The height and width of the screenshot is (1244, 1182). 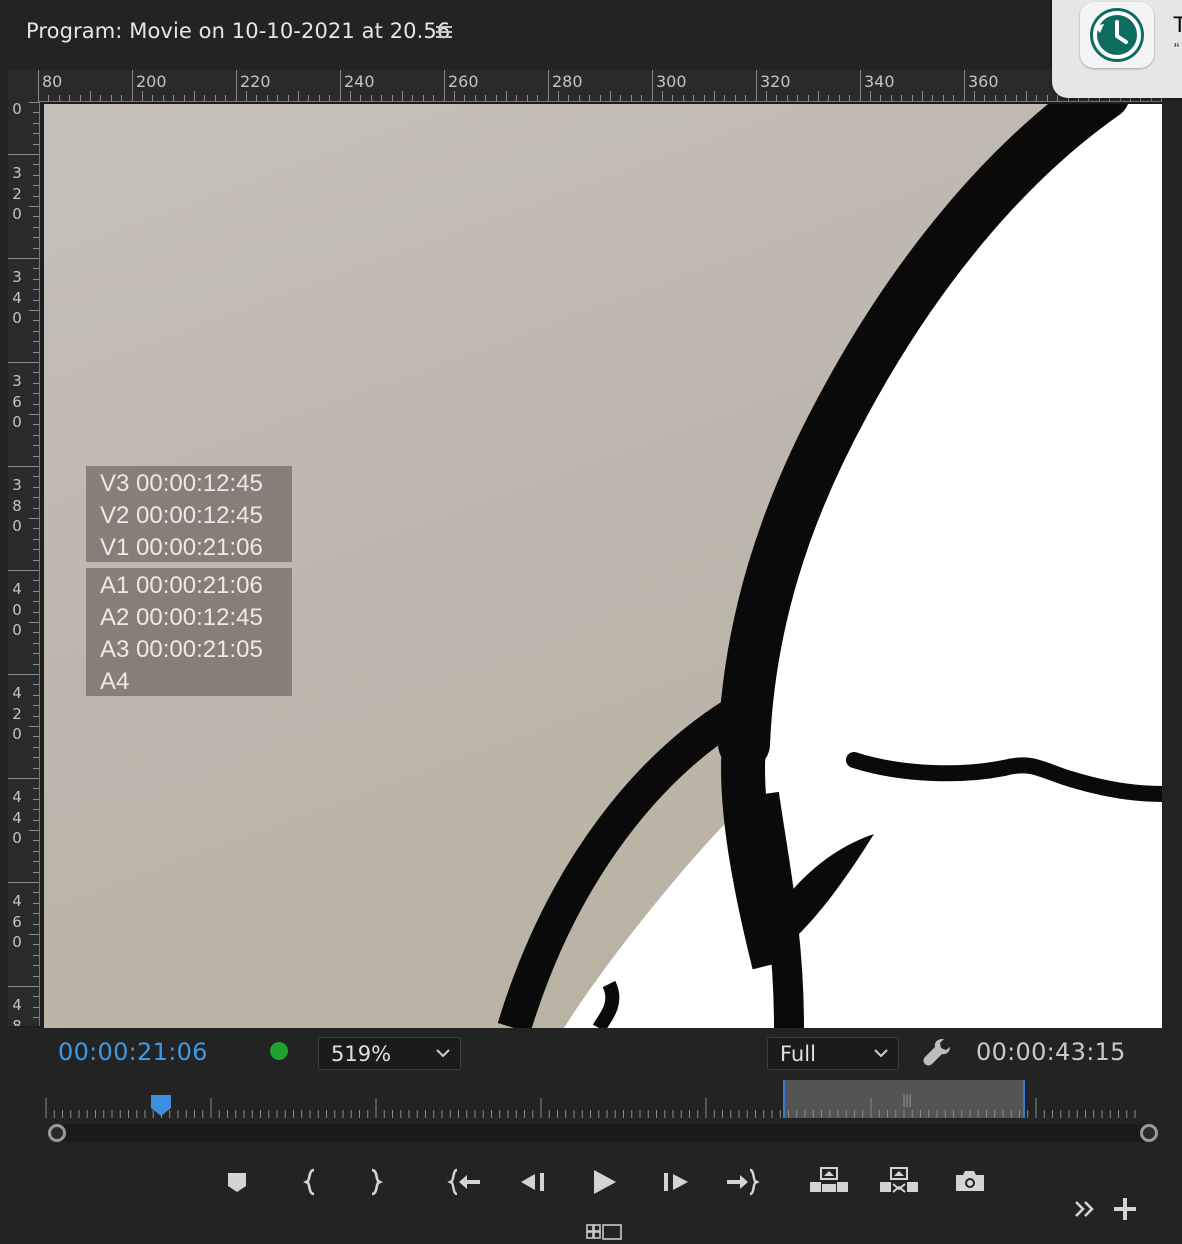 I want to click on go-to-out-button, so click(x=742, y=1182).